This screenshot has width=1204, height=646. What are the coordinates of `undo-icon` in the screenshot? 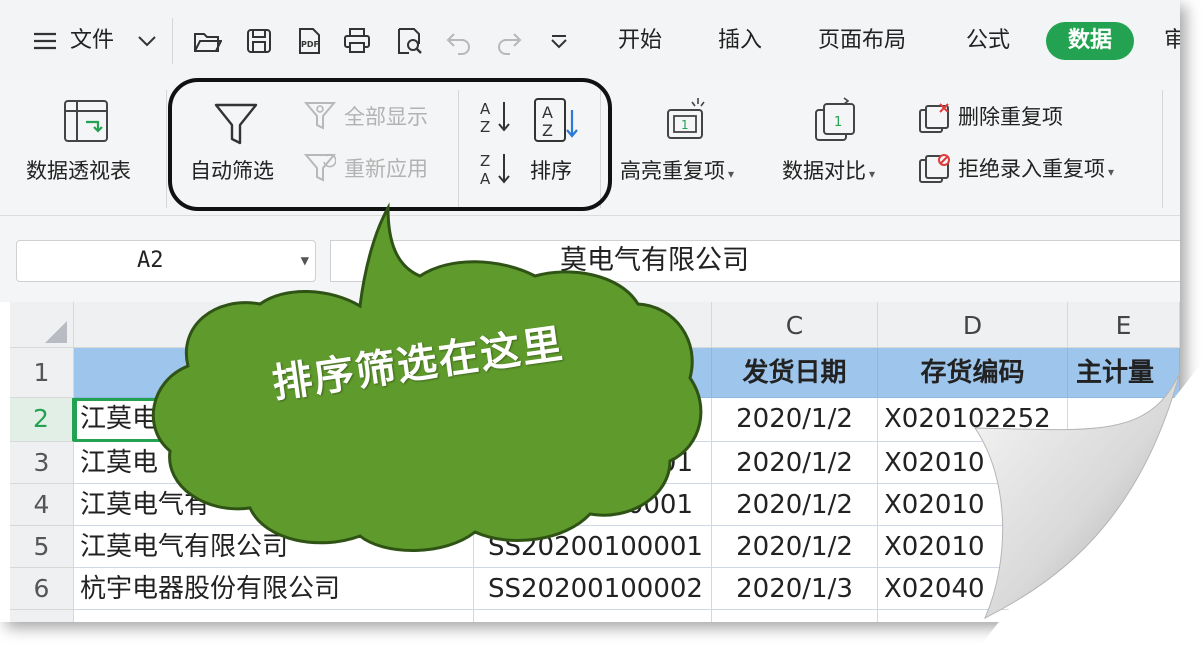 It's located at (459, 41).